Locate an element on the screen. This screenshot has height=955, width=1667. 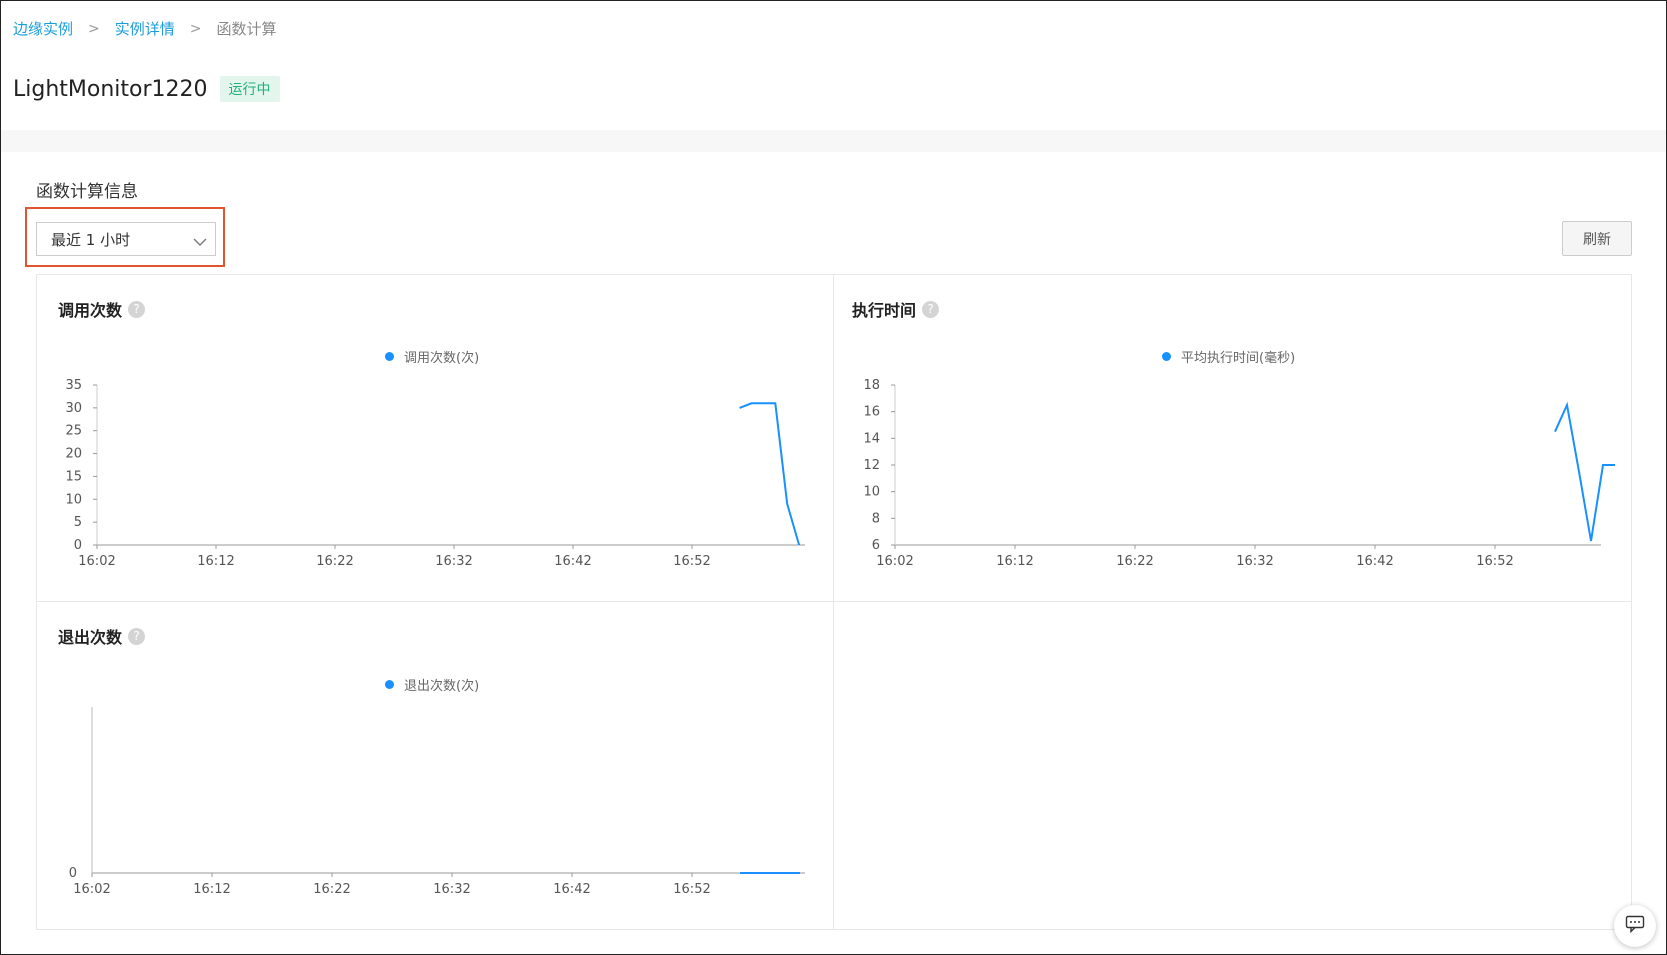
chart-exits: 16:02 16:12 16:22 16:32 16:42 16:52 0 is located at coordinates (437, 802).